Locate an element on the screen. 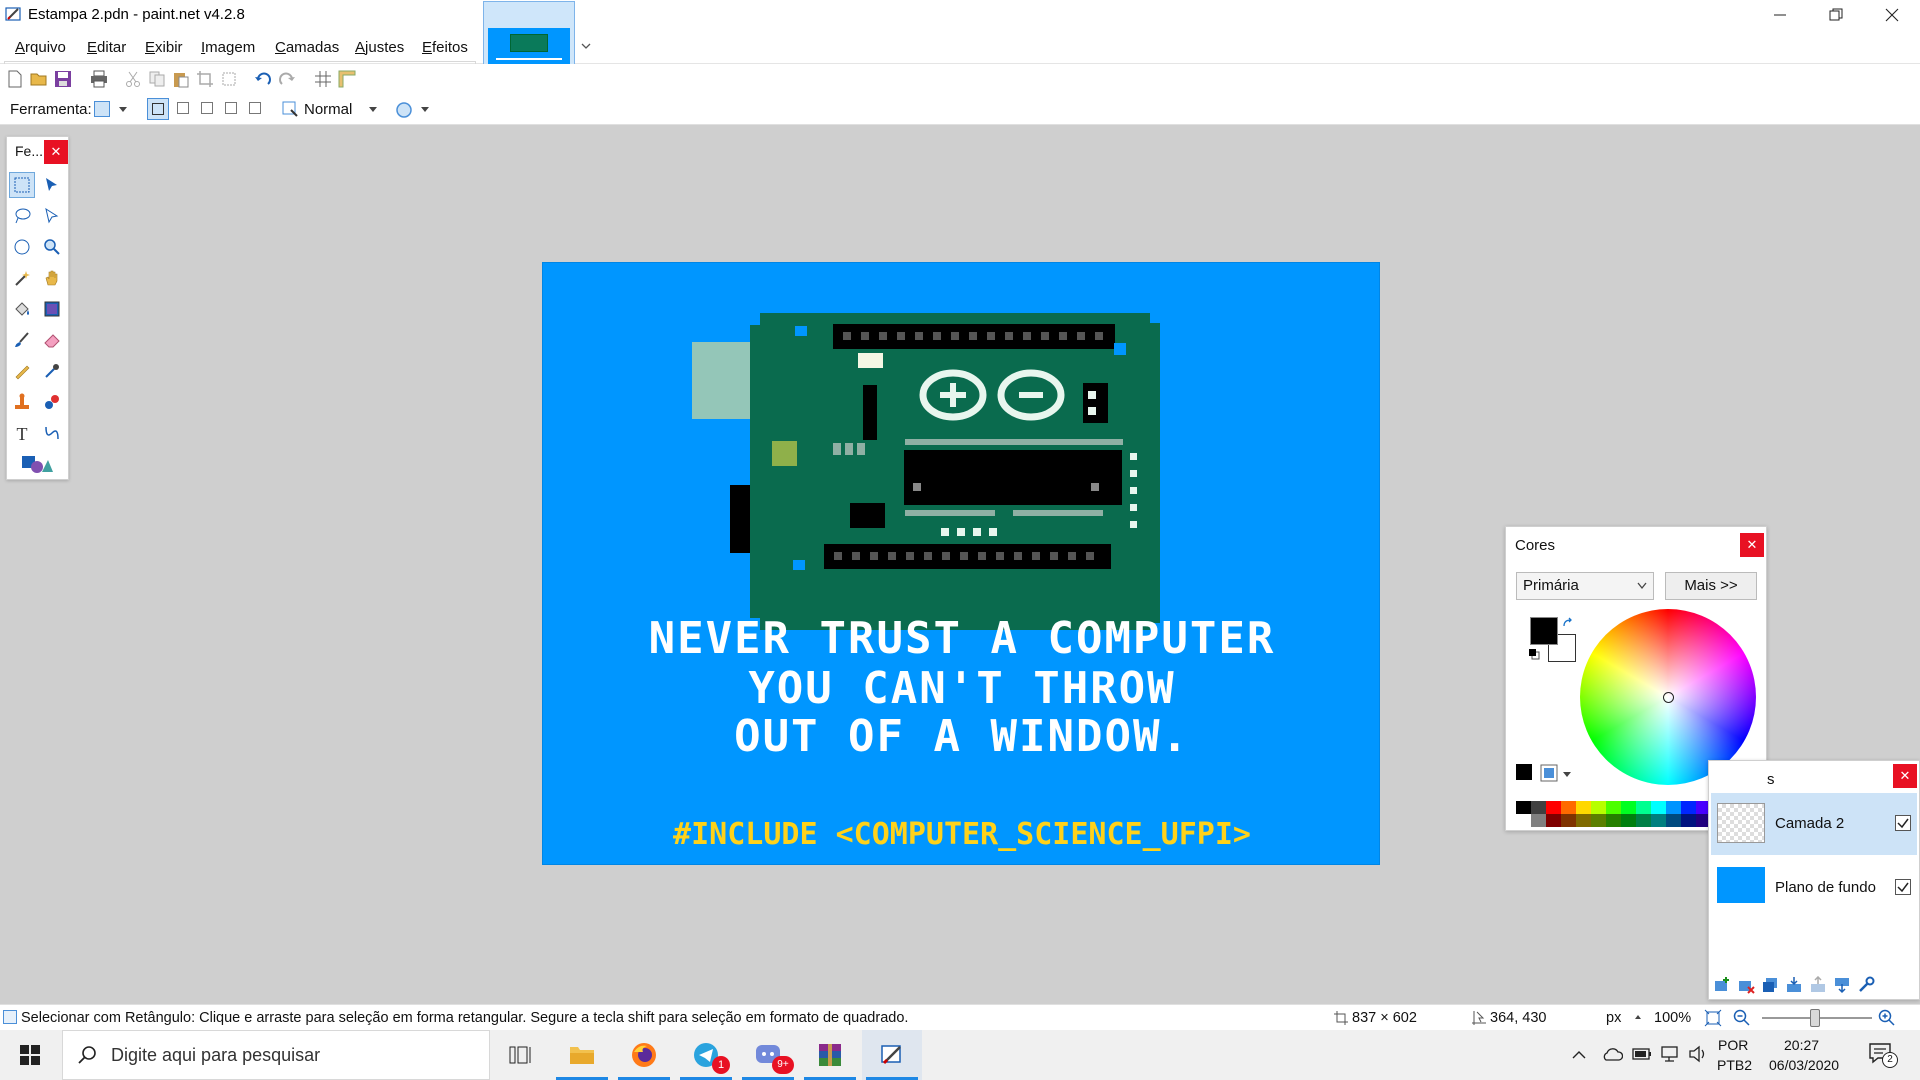 The image size is (1920, 1080). network-icon is located at coordinates (1670, 1054).